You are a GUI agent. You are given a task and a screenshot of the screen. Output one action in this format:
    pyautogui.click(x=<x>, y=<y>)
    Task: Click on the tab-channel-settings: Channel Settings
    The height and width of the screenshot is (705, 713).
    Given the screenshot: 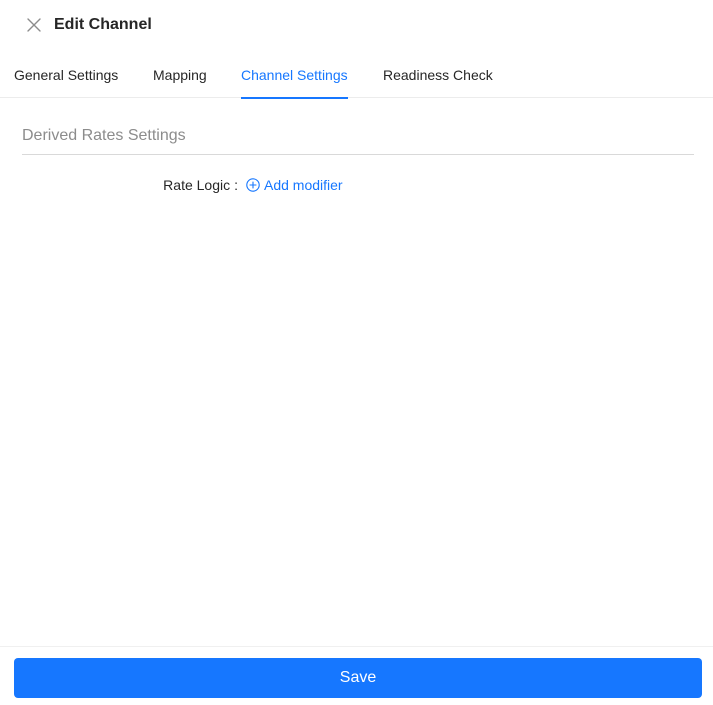 What is the action you would take?
    pyautogui.click(x=294, y=74)
    